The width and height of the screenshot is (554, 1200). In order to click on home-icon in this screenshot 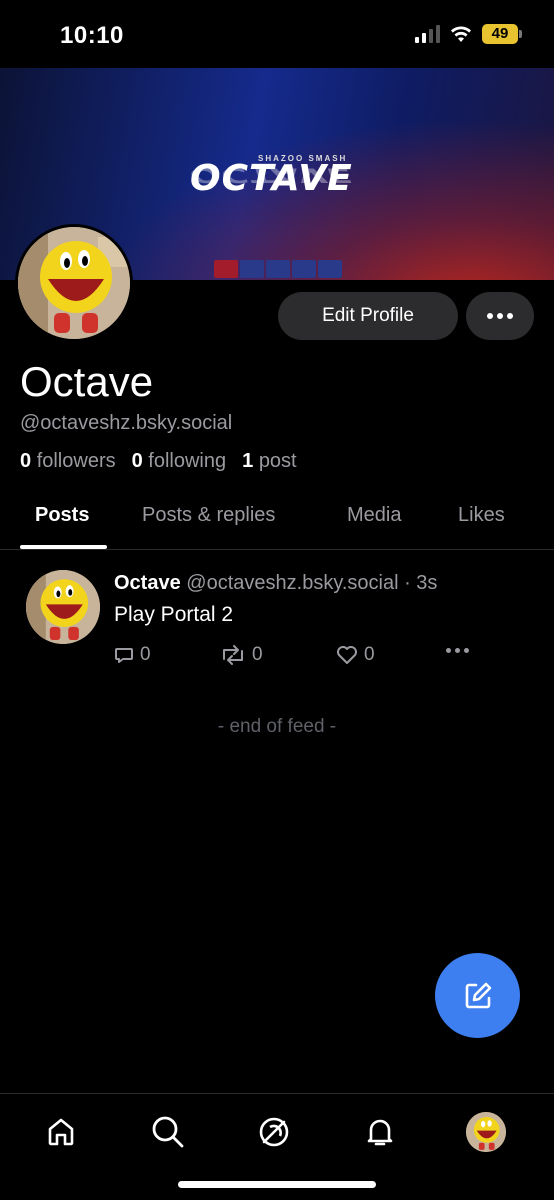, I will do `click(61, 1132)`.